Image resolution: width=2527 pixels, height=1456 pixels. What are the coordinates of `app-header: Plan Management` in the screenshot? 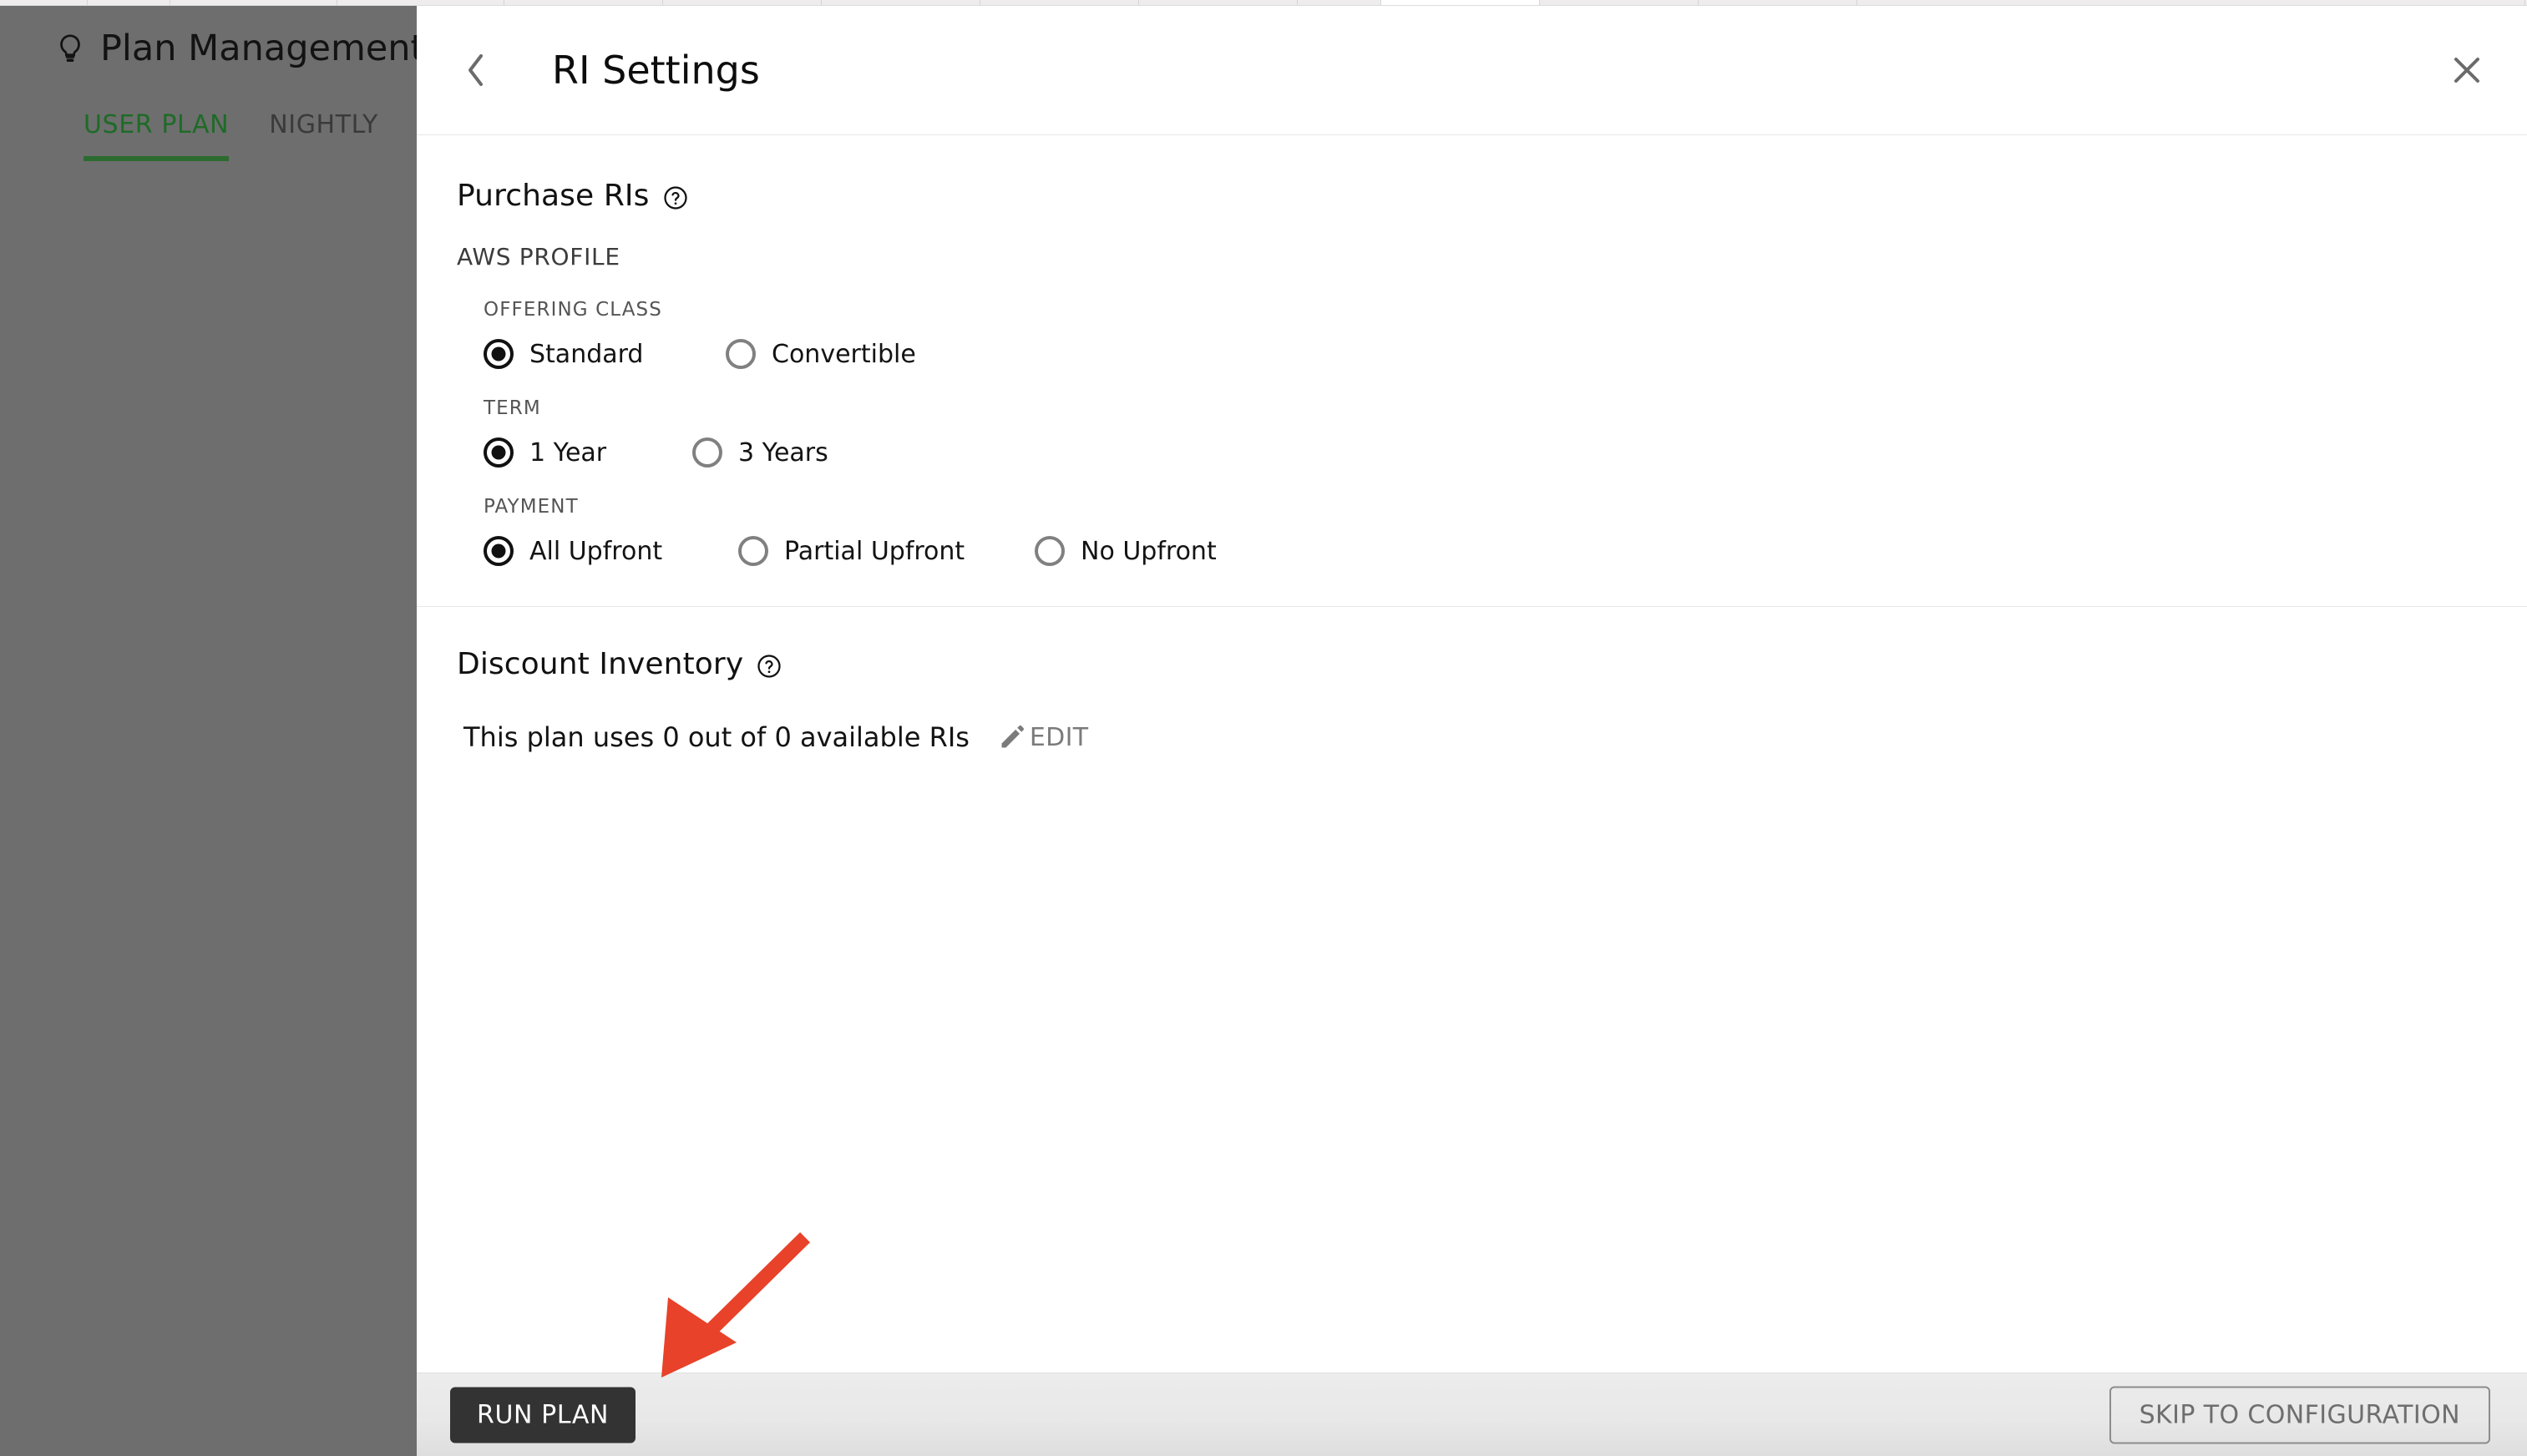 It's located at (236, 49).